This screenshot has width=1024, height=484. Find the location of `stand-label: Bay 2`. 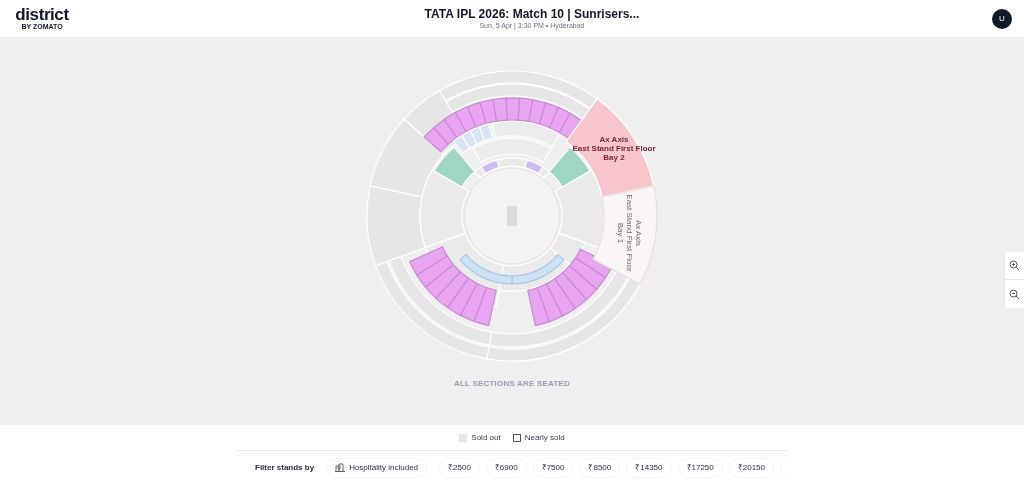

stand-label: Bay 2 is located at coordinates (614, 157).